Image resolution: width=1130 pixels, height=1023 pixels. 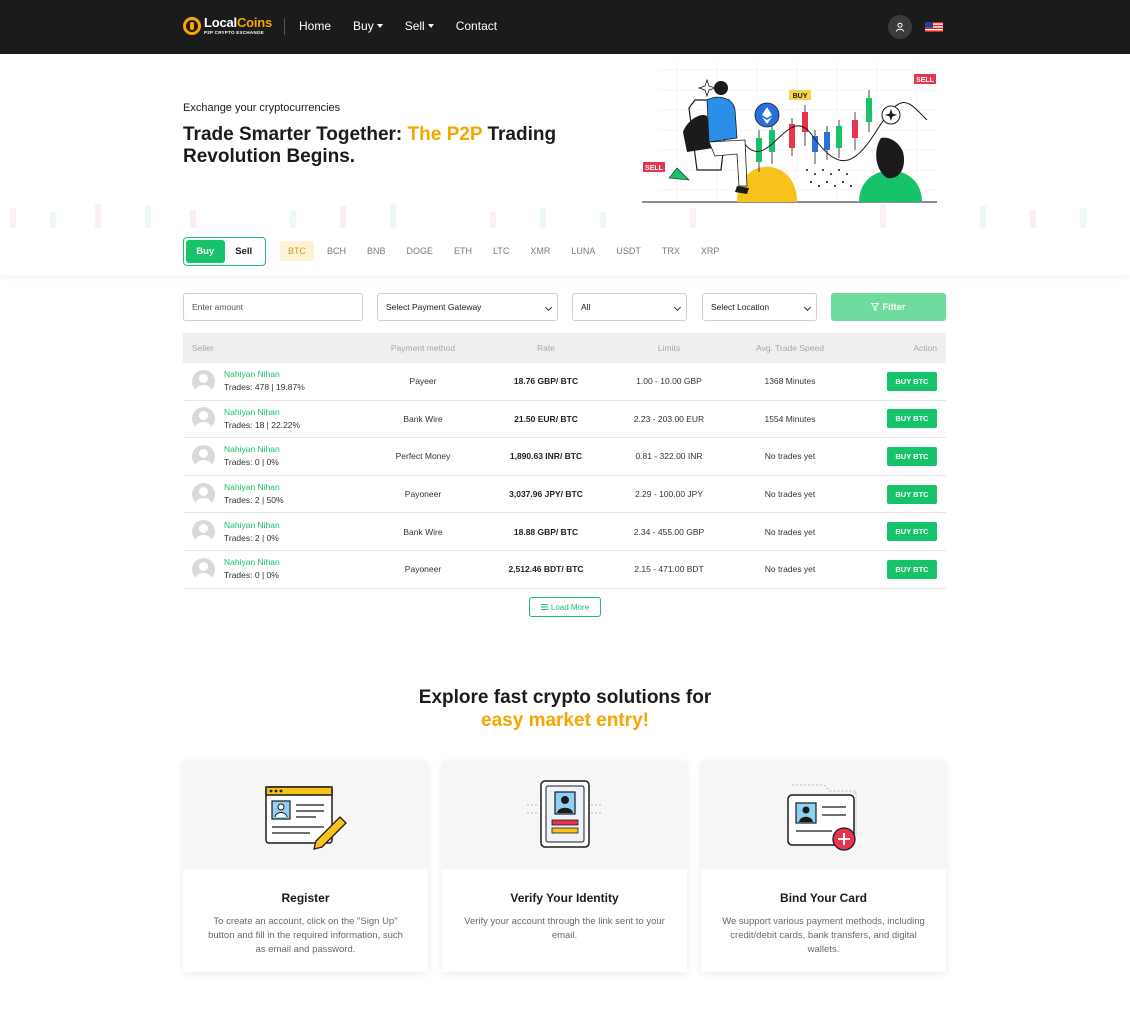 What do you see at coordinates (669, 456) in the screenshot?
I see `limits: 0.81 - 322.00 INR` at bounding box center [669, 456].